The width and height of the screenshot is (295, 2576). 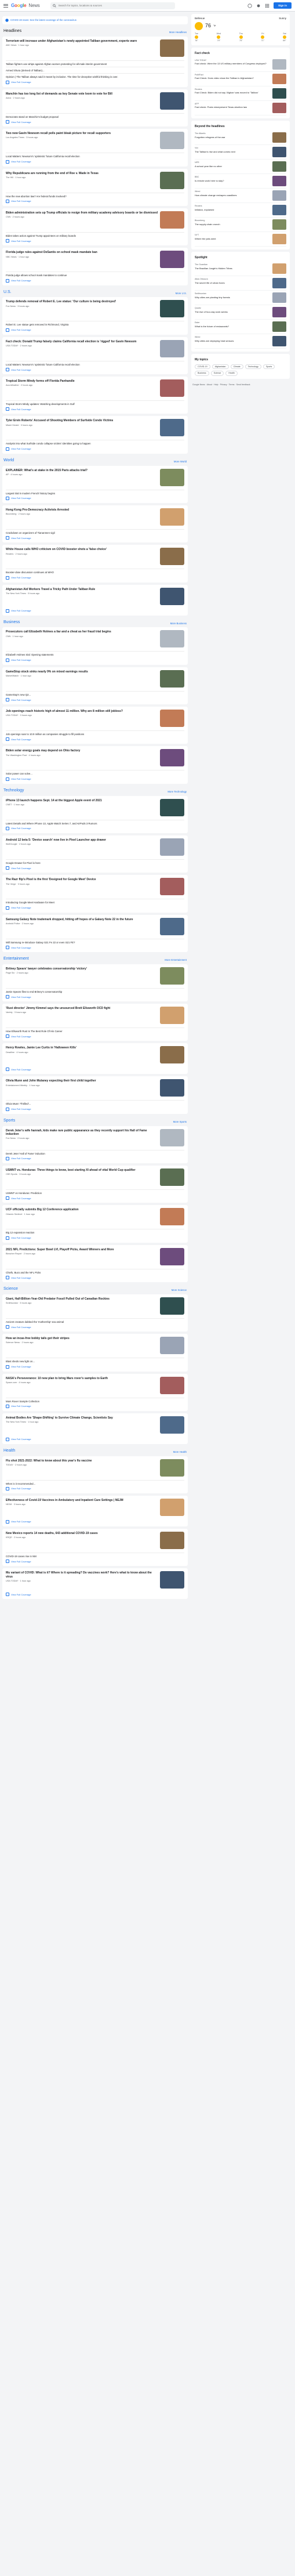 What do you see at coordinates (233, 282) in the screenshot?
I see `side-story-title: The secret life of urban foxes` at bounding box center [233, 282].